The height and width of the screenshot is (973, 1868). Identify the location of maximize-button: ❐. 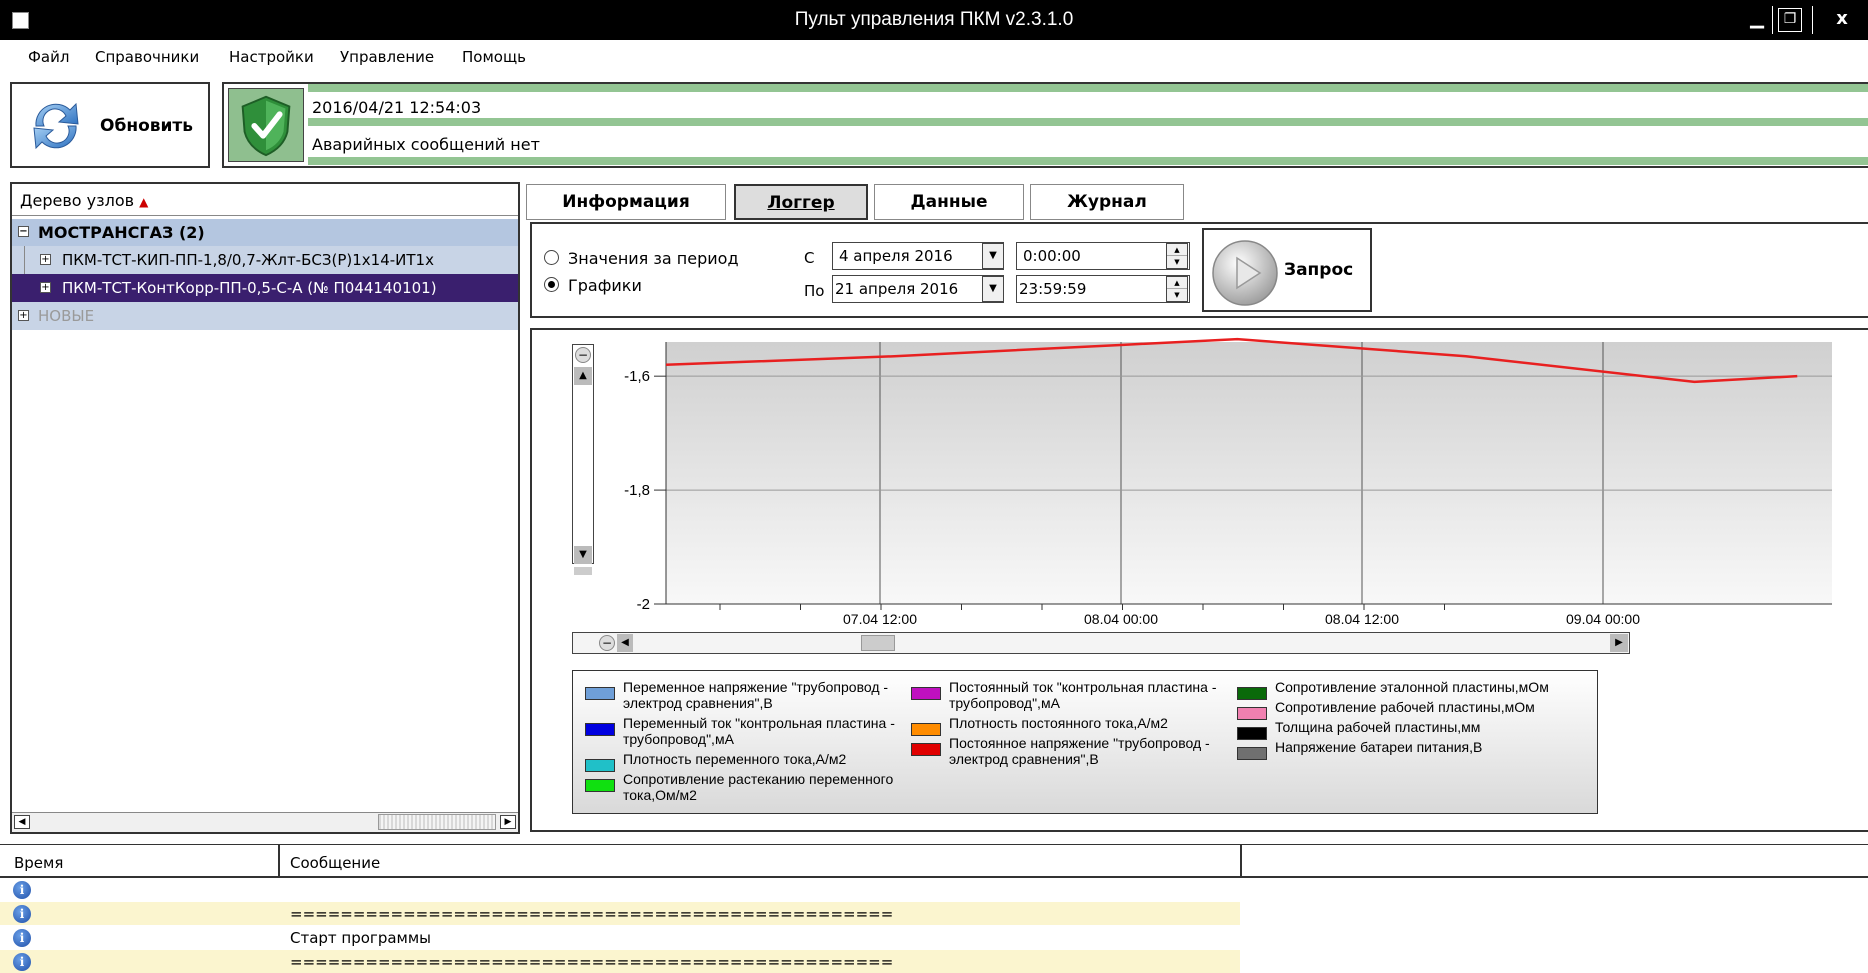
(1790, 20).